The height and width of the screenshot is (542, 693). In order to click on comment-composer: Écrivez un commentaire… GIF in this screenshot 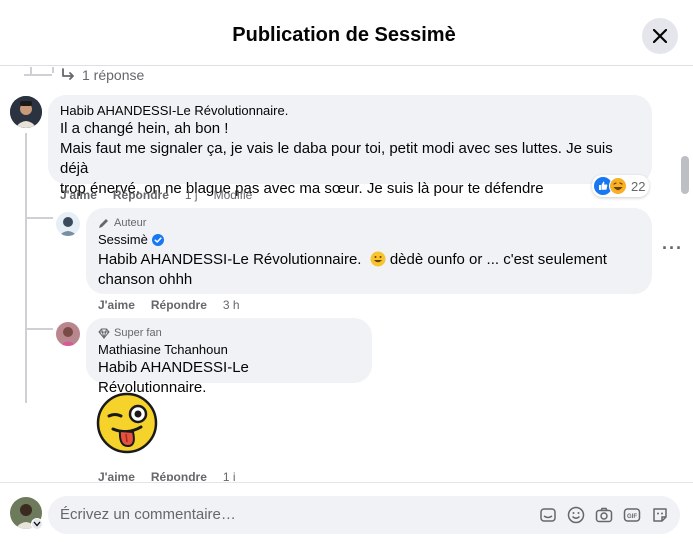, I will do `click(346, 512)`.